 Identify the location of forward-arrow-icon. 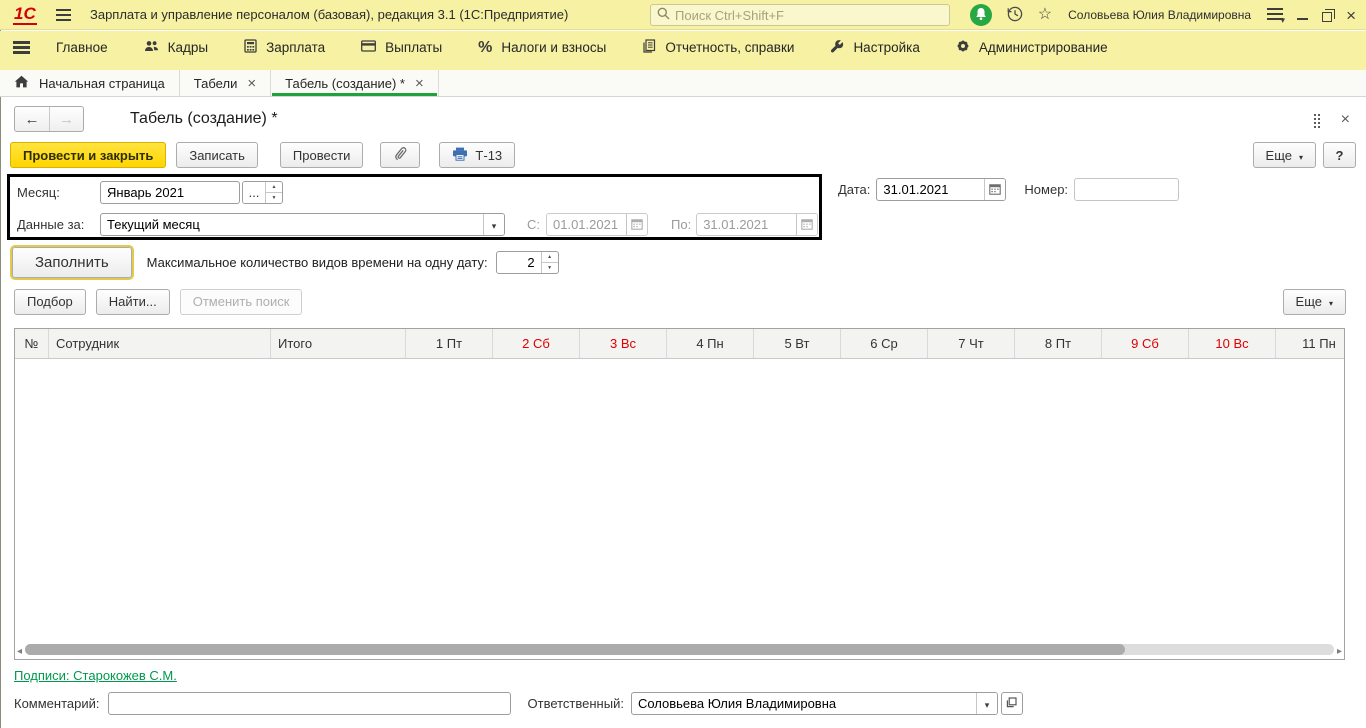
(66, 119).